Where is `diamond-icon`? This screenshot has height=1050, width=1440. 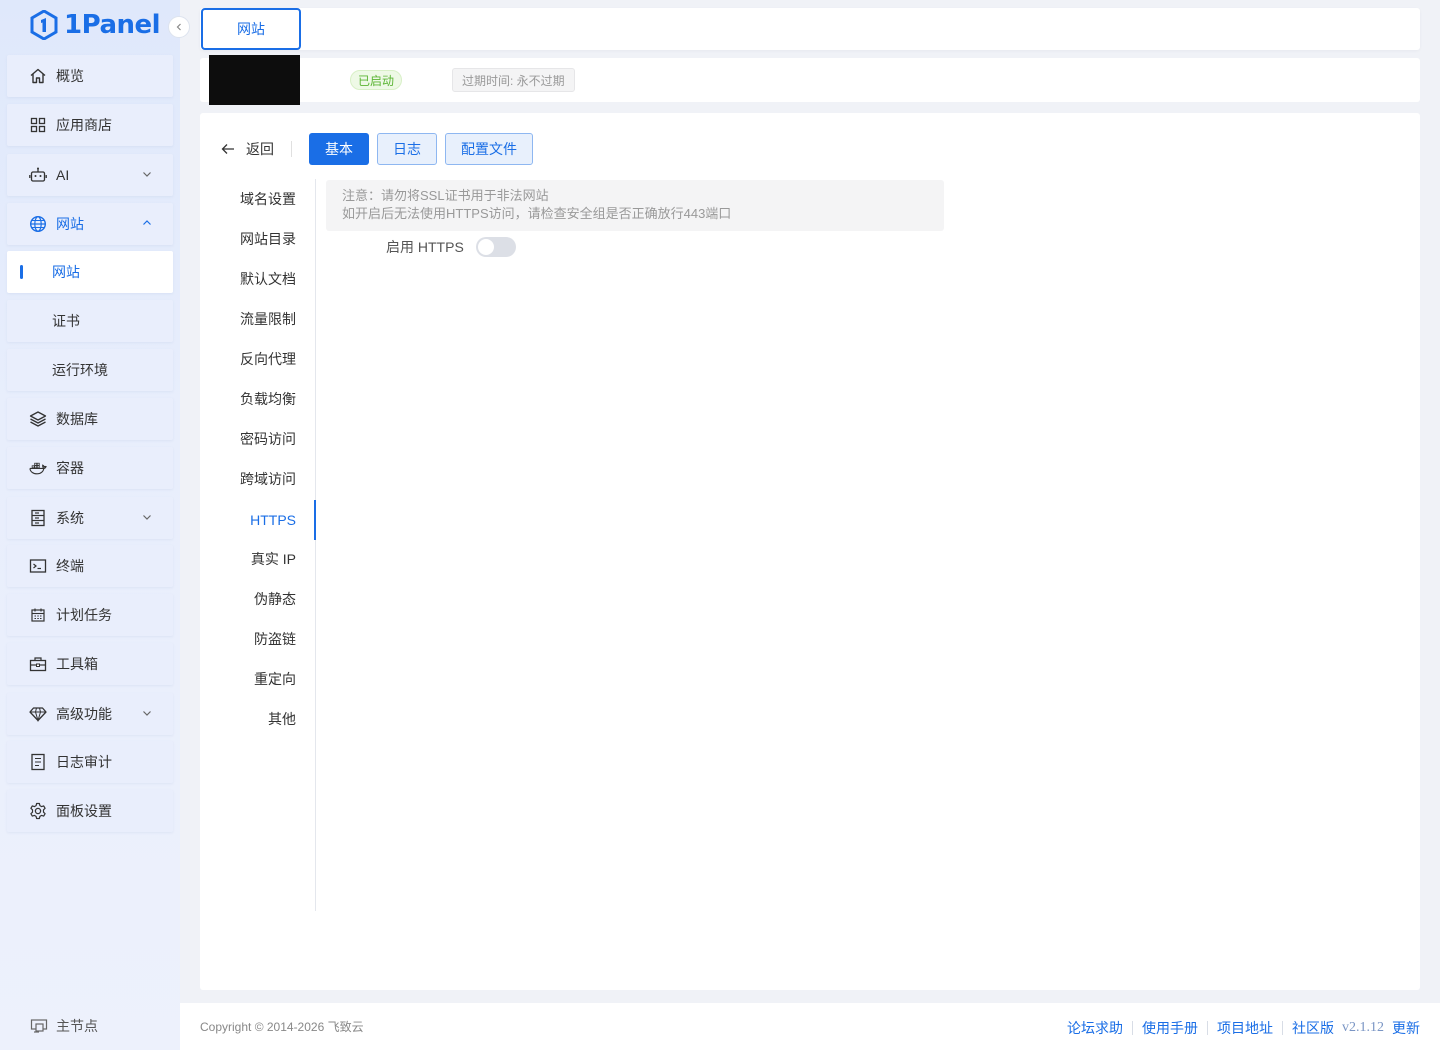 diamond-icon is located at coordinates (38, 714).